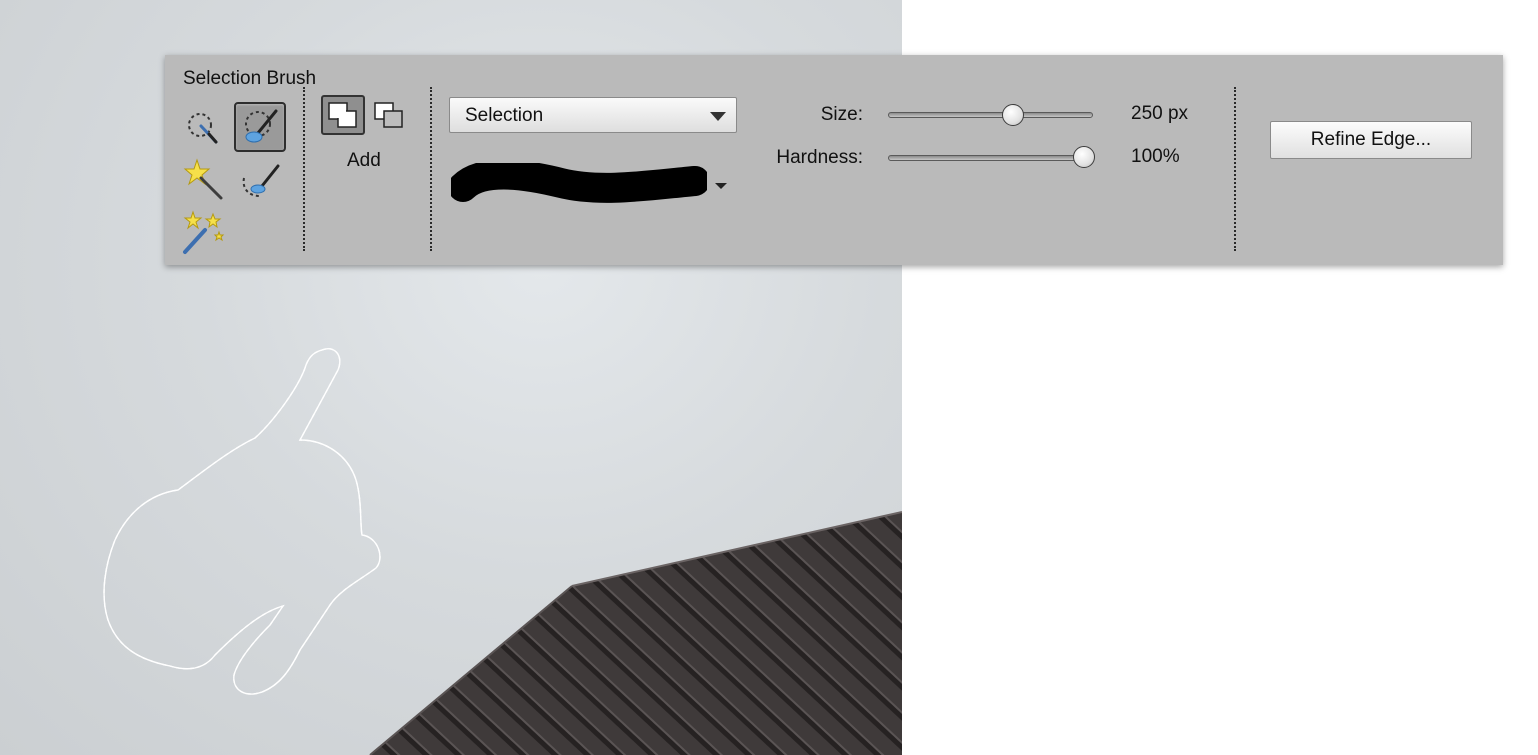 This screenshot has height=755, width=1538. I want to click on magic-wand-tool-button, so click(203, 180).